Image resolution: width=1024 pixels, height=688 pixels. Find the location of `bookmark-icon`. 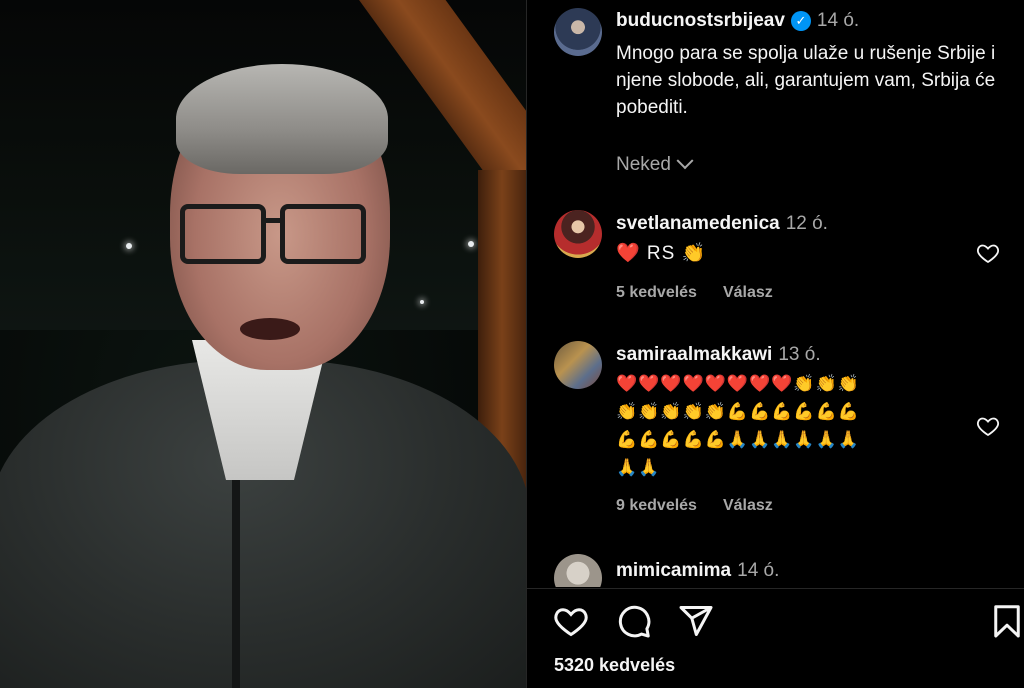

bookmark-icon is located at coordinates (1006, 621).